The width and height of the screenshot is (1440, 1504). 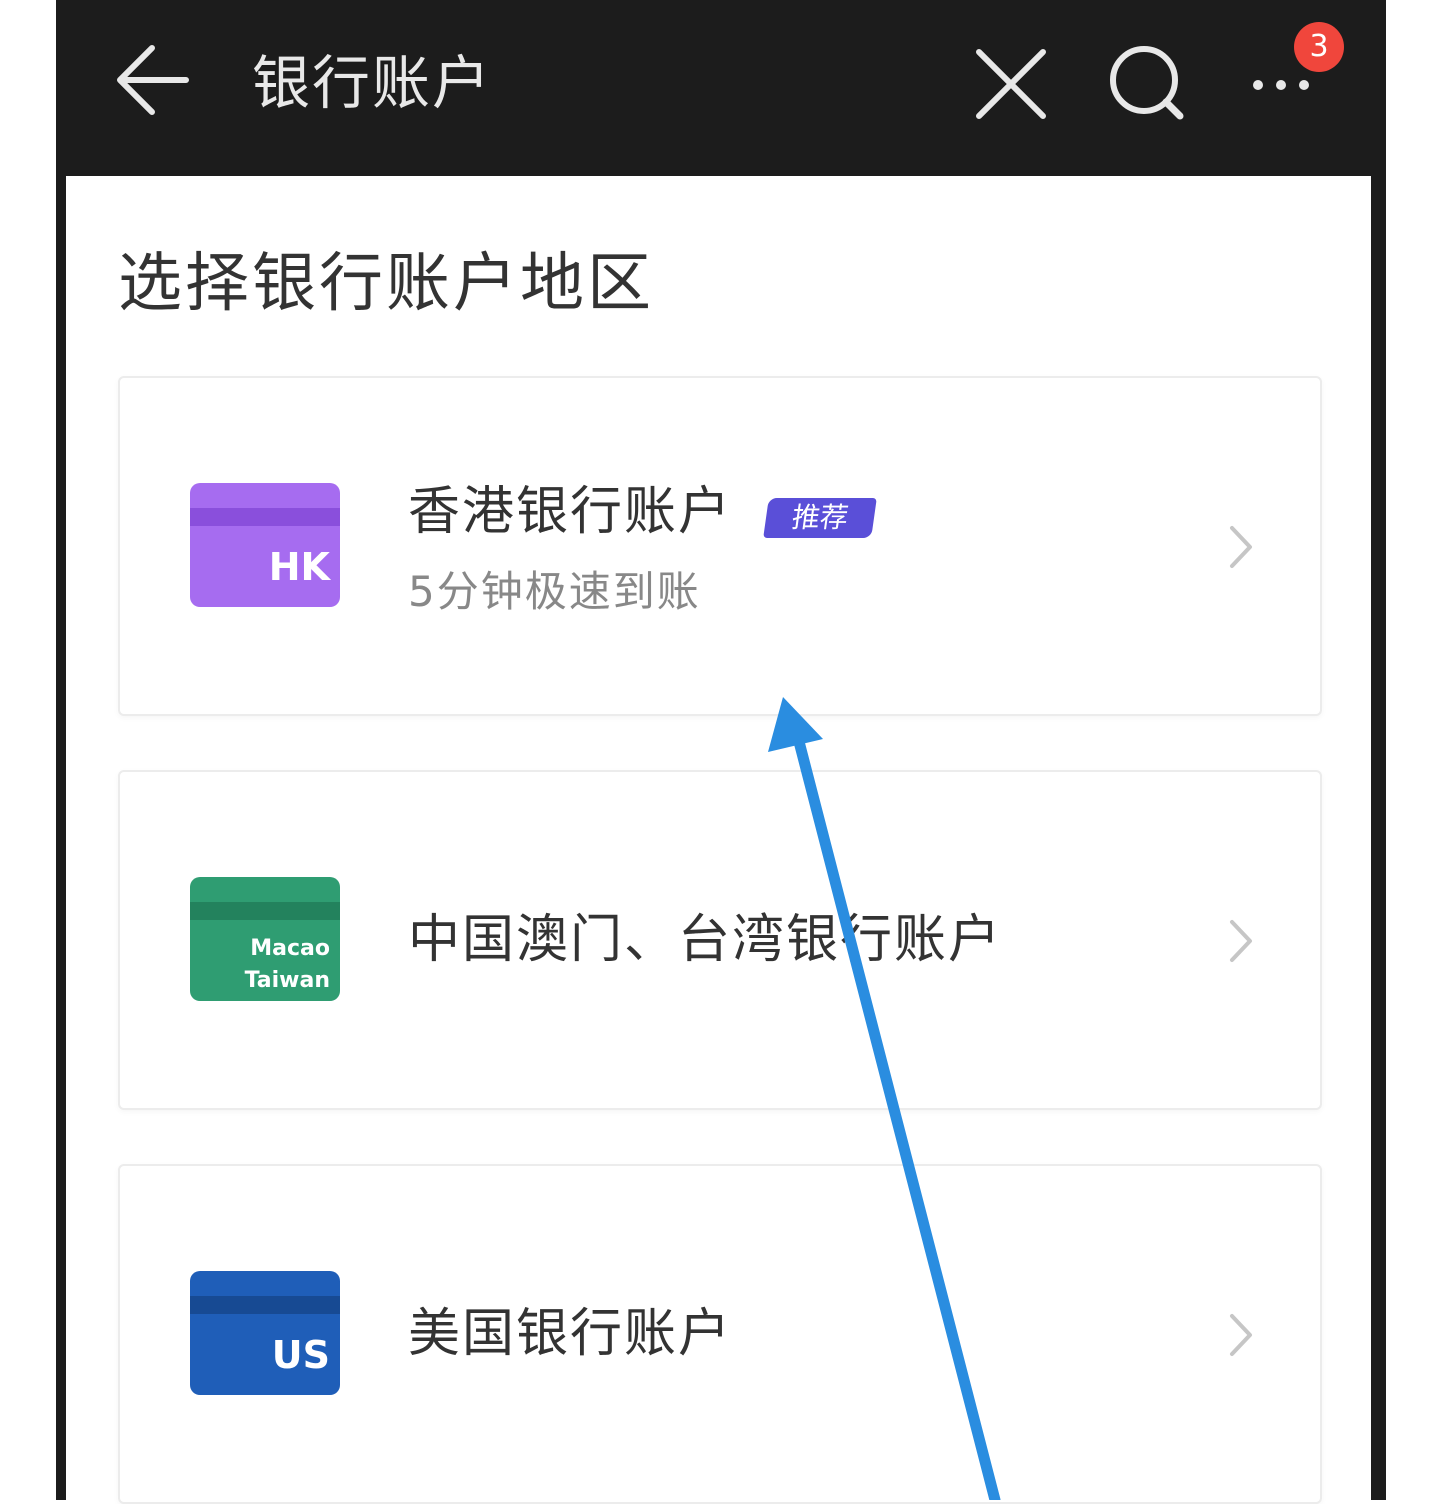 I want to click on flag-code-macao: Macao, so click(x=290, y=948).